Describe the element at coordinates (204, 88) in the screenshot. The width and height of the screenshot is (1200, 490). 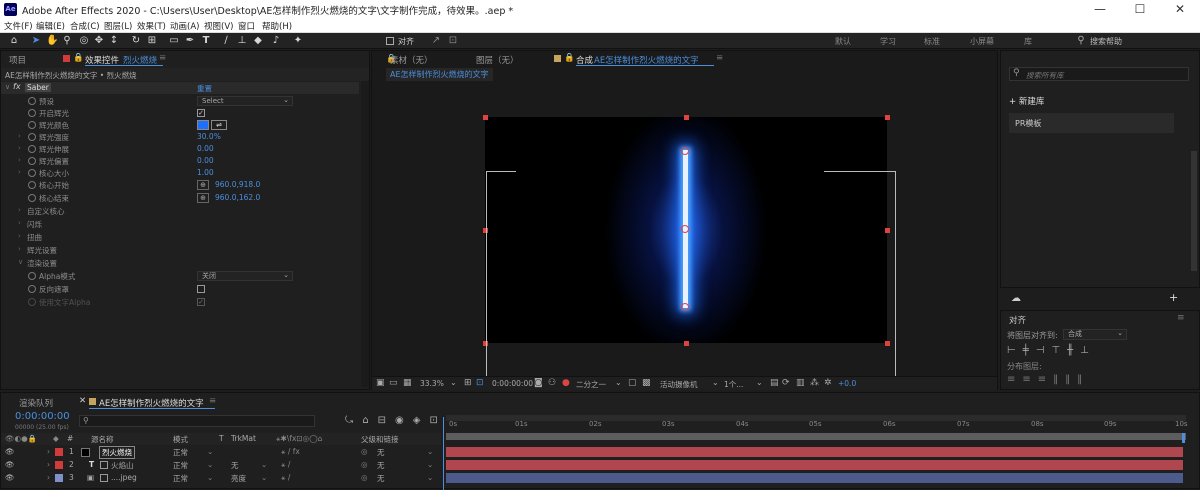
I see `reset-link: 重置` at that location.